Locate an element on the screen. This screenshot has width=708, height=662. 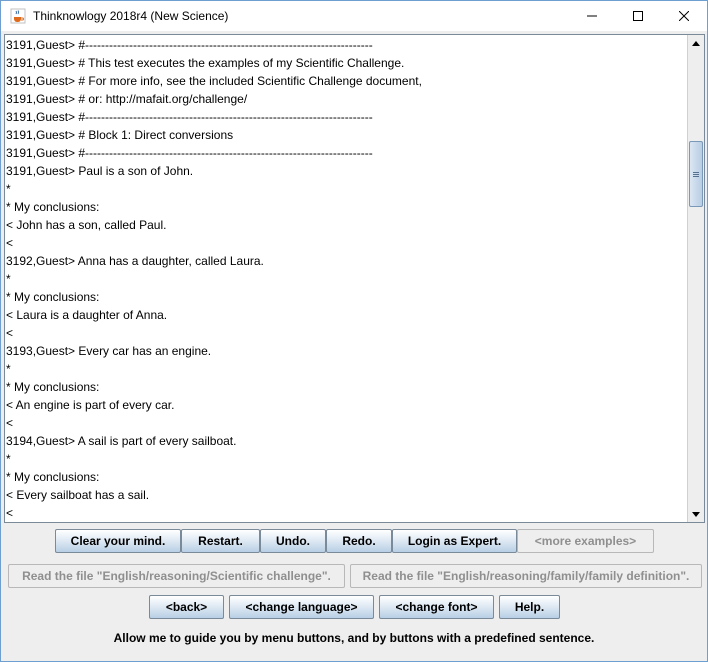
help-button: Help. is located at coordinates (529, 607).